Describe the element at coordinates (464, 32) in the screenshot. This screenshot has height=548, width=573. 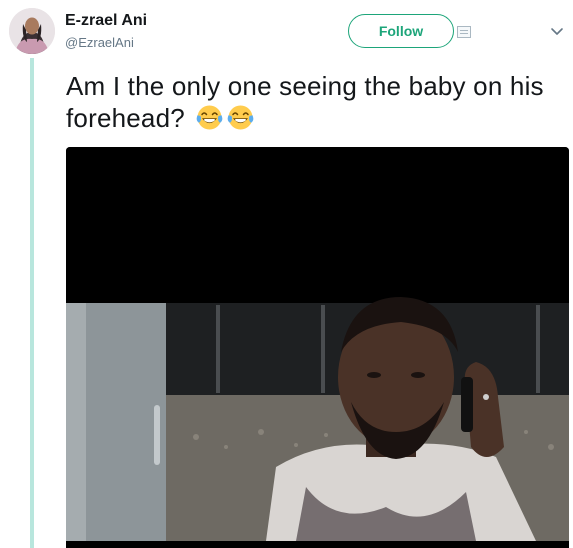
I see `account-card-icon` at that location.